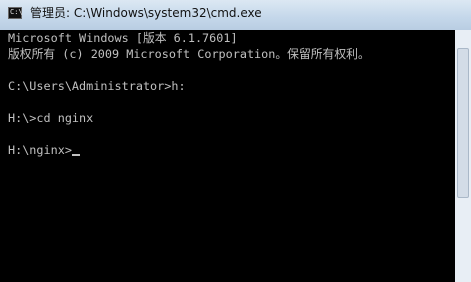  What do you see at coordinates (123, 38) in the screenshot?
I see `console-line: Microsoft Windows [版本 6.1.7601]` at bounding box center [123, 38].